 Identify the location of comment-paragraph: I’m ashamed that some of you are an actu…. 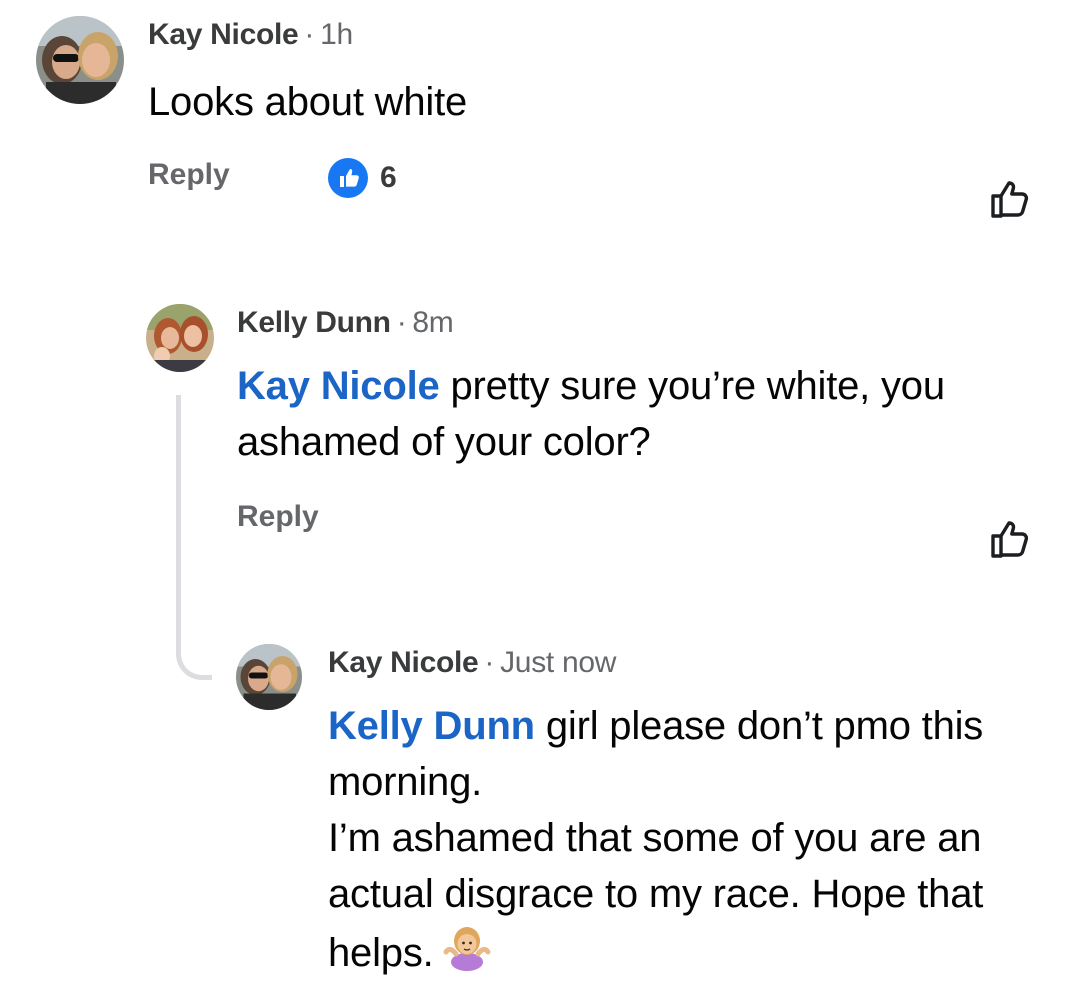
(688, 895).